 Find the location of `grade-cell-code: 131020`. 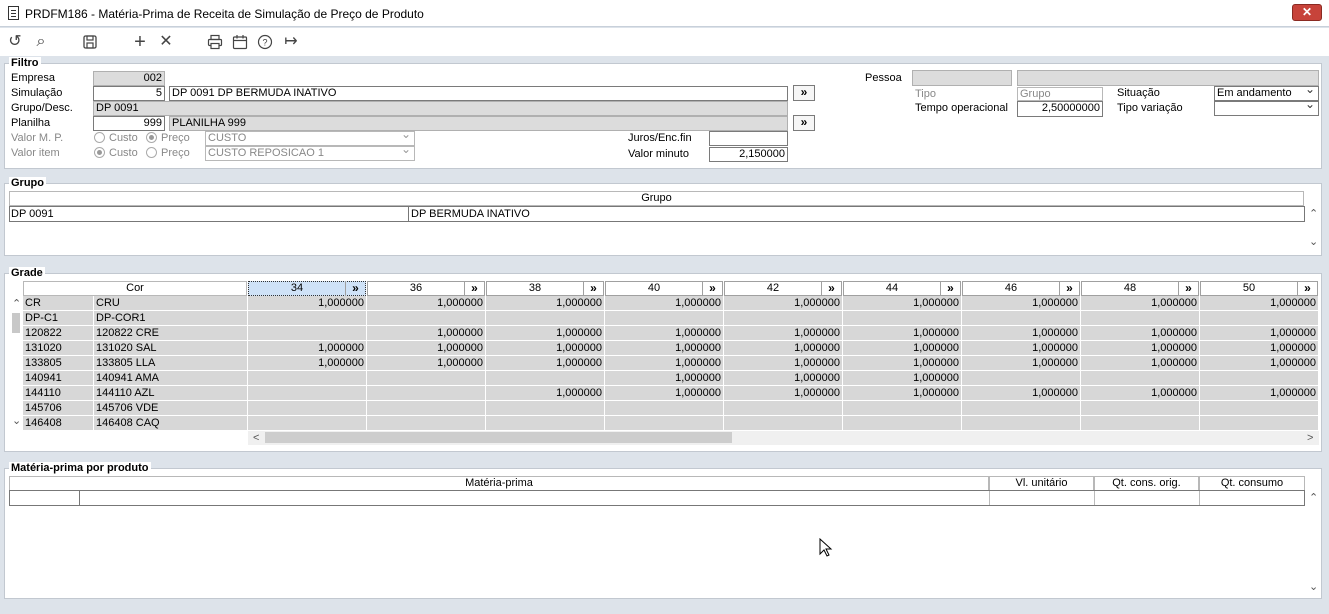

grade-cell-code: 131020 is located at coordinates (58, 348).